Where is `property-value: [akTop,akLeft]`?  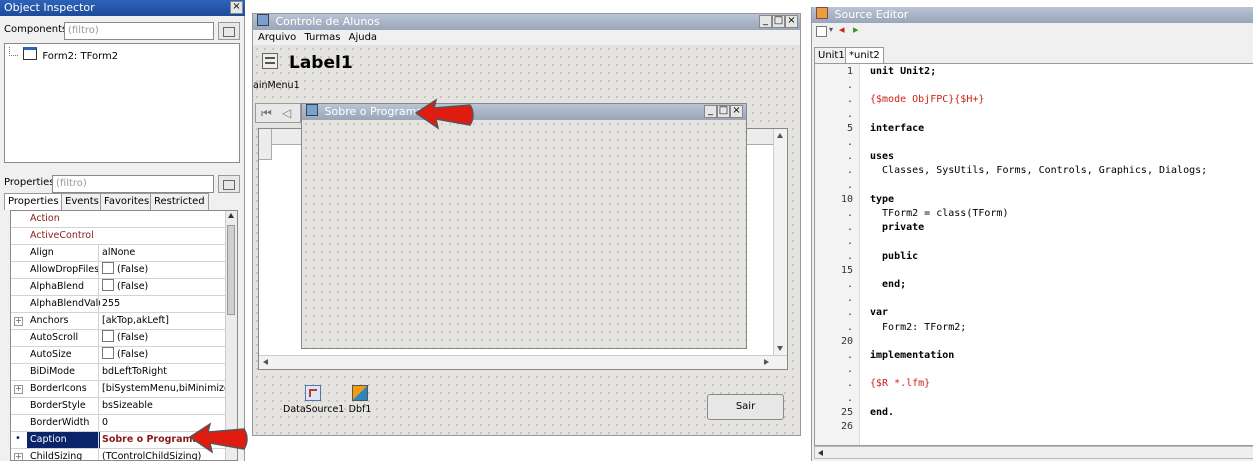
property-value: [akTop,akLeft] is located at coordinates (162, 321).